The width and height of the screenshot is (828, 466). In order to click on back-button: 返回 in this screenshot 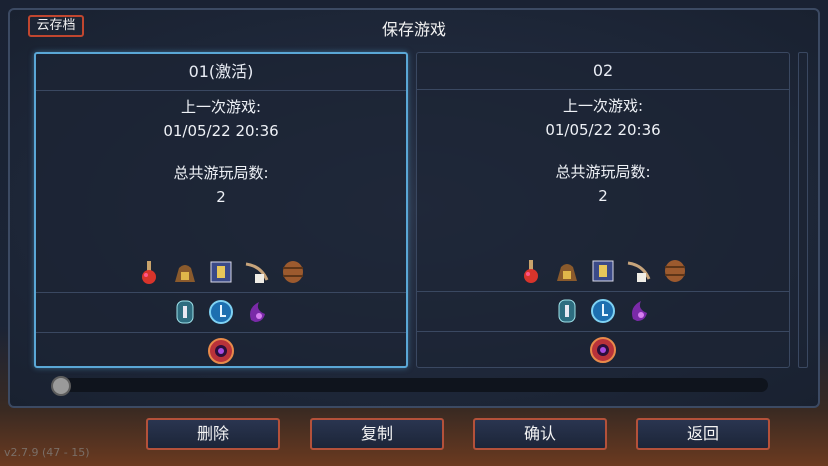, I will do `click(703, 434)`.